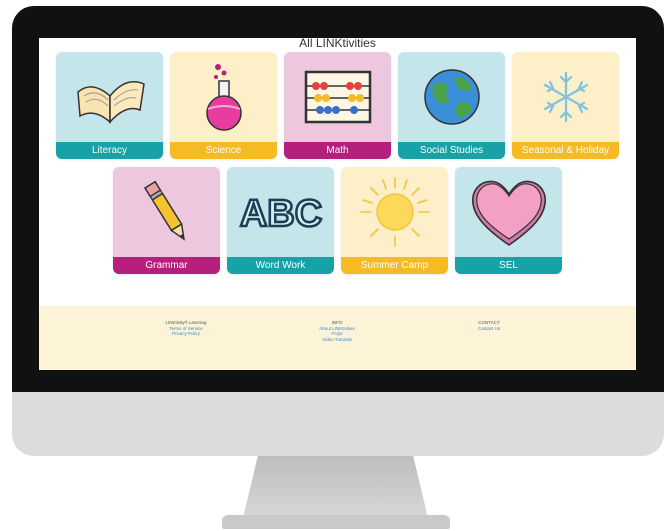 This screenshot has height=531, width=671. What do you see at coordinates (508, 212) in the screenshot?
I see `heart-icon` at bounding box center [508, 212].